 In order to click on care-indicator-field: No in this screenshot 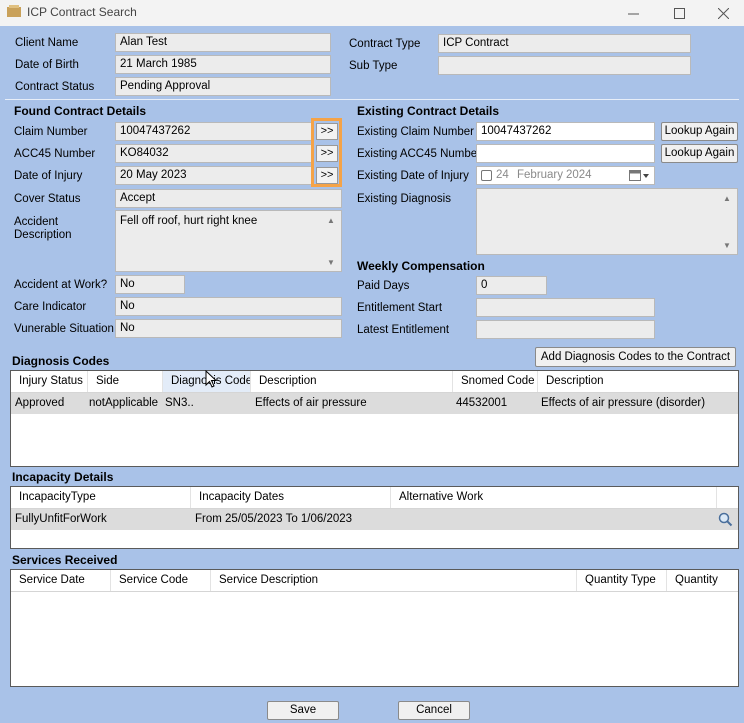, I will do `click(228, 306)`.